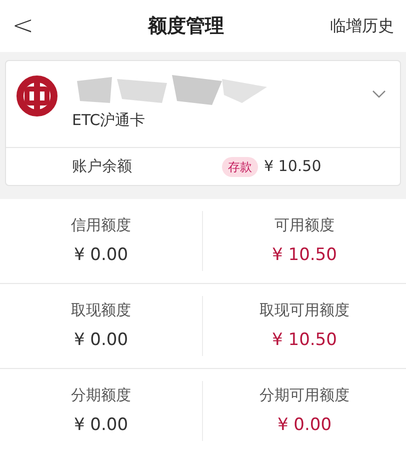 This screenshot has height=450, width=406. Describe the element at coordinates (240, 166) in the screenshot. I see `deposit-tag: 存款` at that location.